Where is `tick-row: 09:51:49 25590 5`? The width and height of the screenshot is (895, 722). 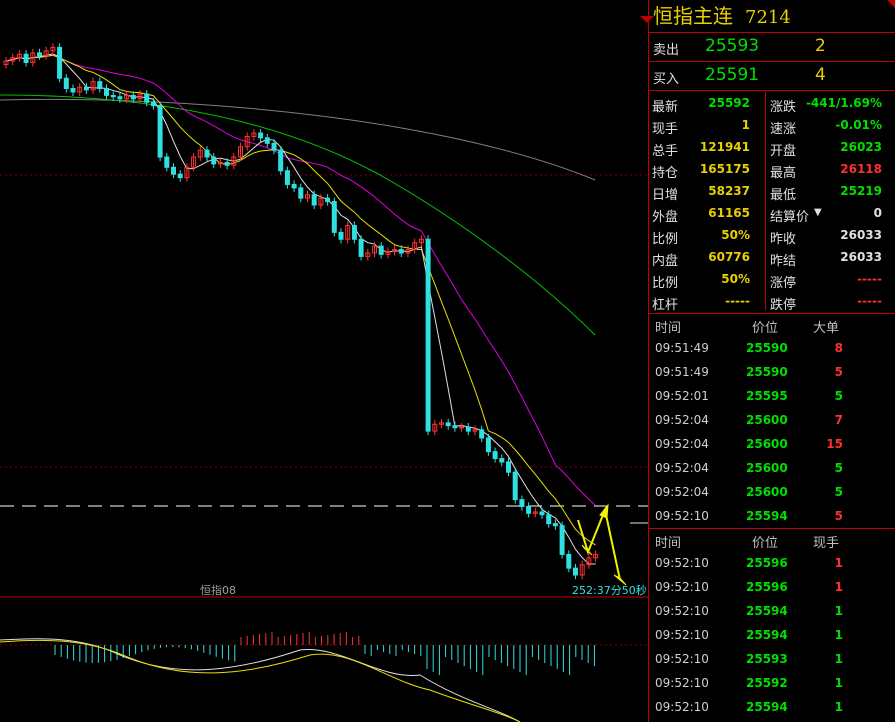
tick-row: 09:51:49 25590 5 is located at coordinates (772, 372).